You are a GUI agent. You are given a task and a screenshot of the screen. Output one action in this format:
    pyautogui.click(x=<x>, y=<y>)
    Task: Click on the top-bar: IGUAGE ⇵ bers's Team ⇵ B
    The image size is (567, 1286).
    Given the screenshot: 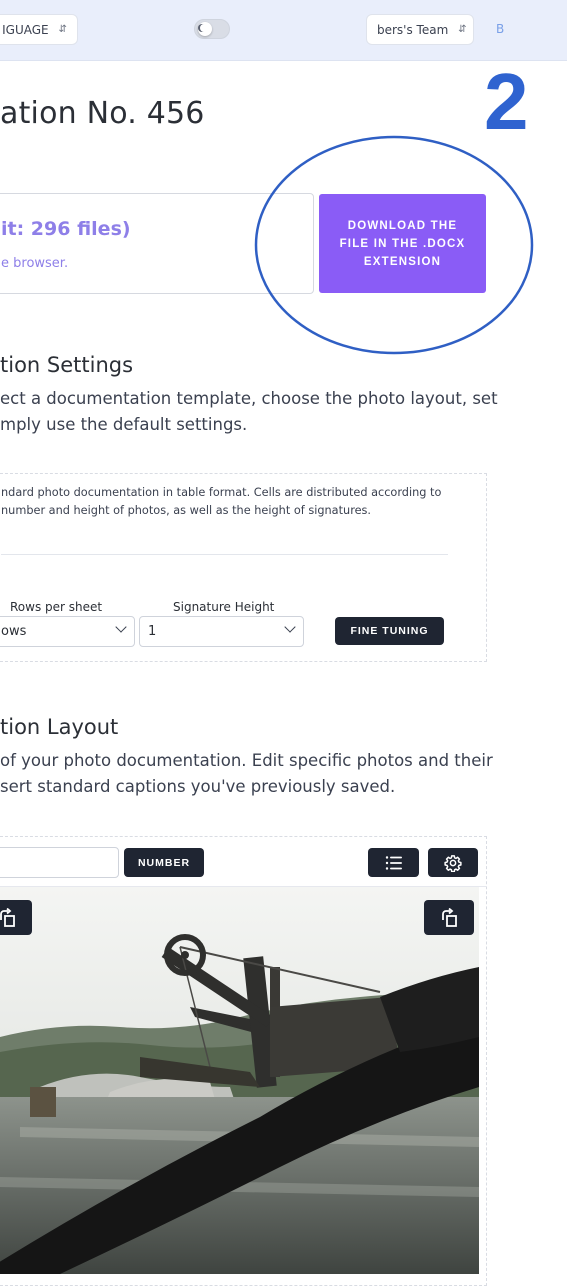 What is the action you would take?
    pyautogui.click(x=283, y=30)
    